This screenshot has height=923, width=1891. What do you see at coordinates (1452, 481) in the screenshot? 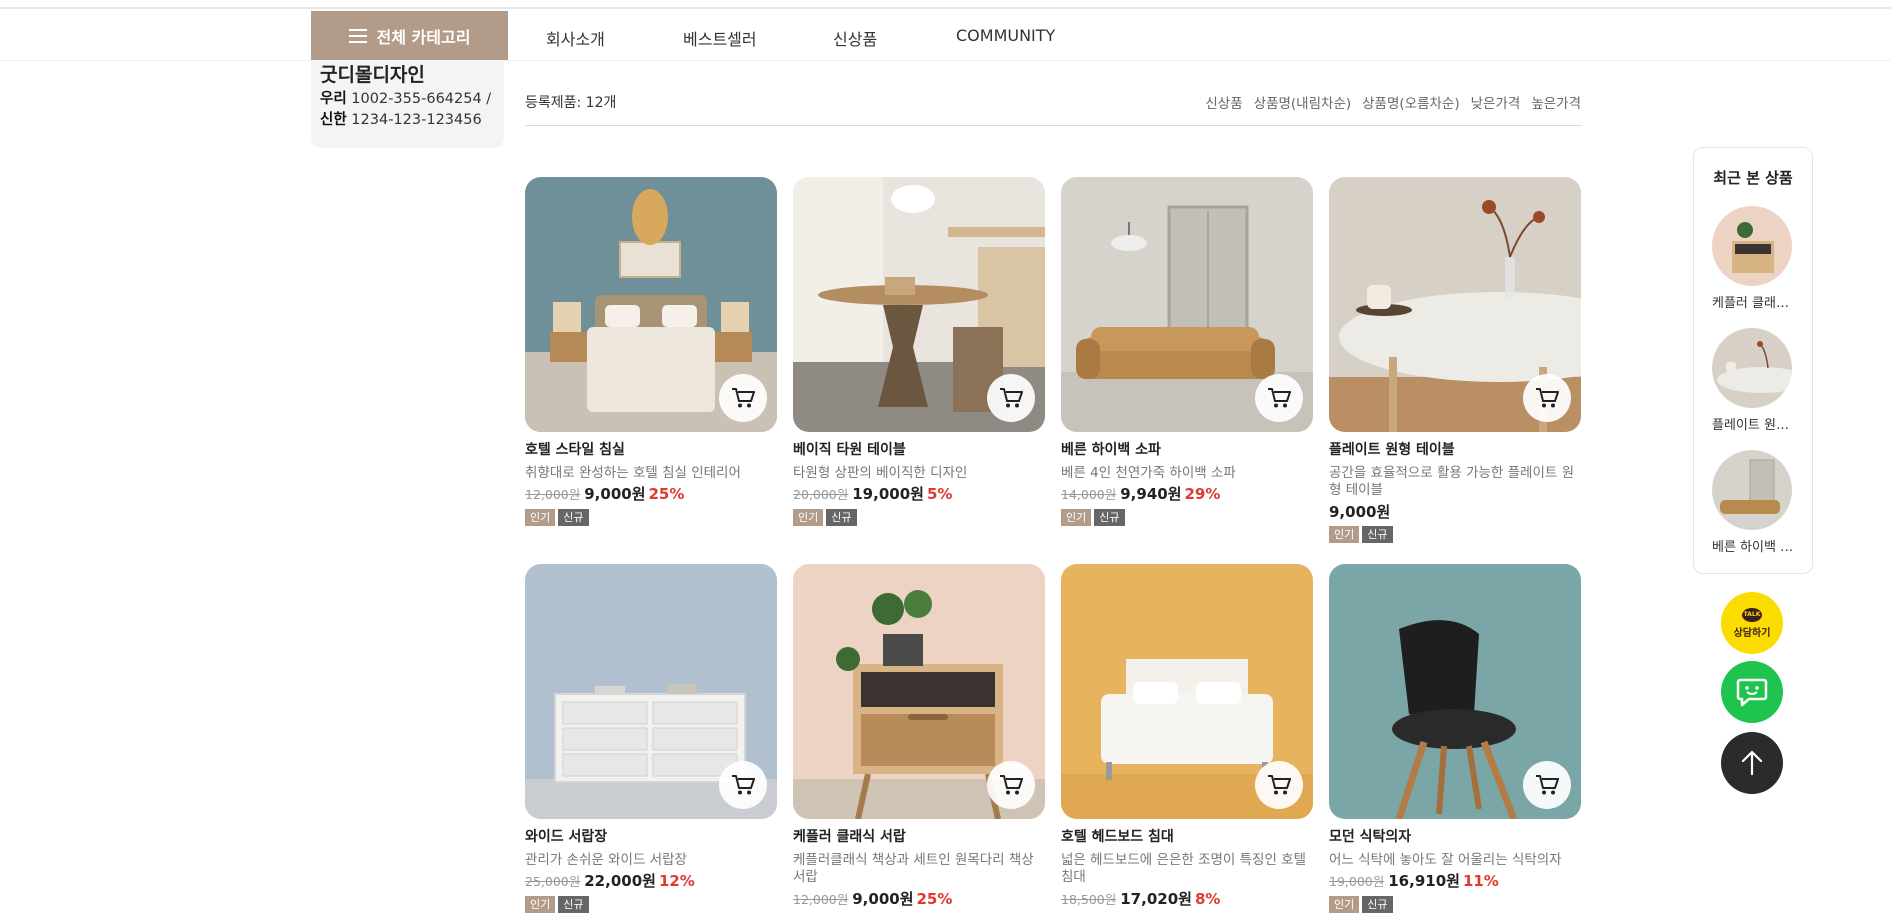
I see `product-desc: 공간을 효율적으로 활용 가능한 플레이트 원형 테이블` at bounding box center [1452, 481].